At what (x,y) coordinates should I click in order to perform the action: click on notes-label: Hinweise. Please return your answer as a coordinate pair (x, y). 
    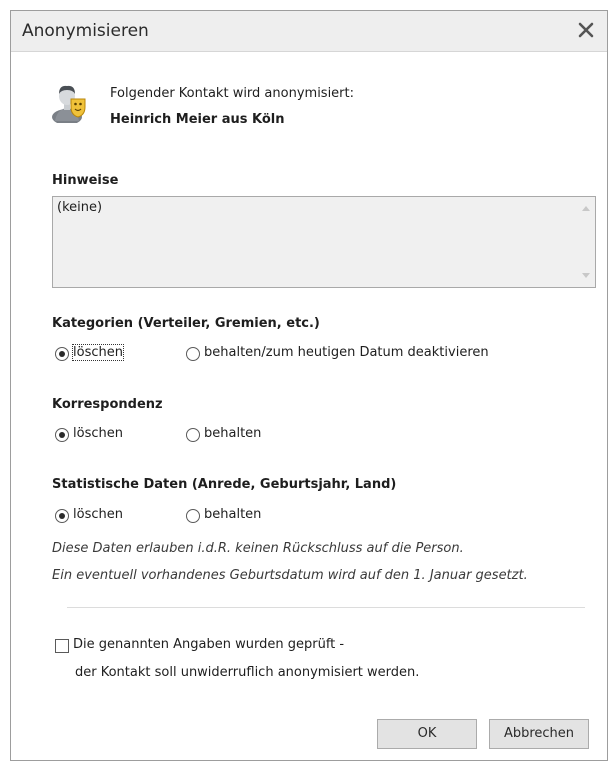
    Looking at the image, I should click on (85, 180).